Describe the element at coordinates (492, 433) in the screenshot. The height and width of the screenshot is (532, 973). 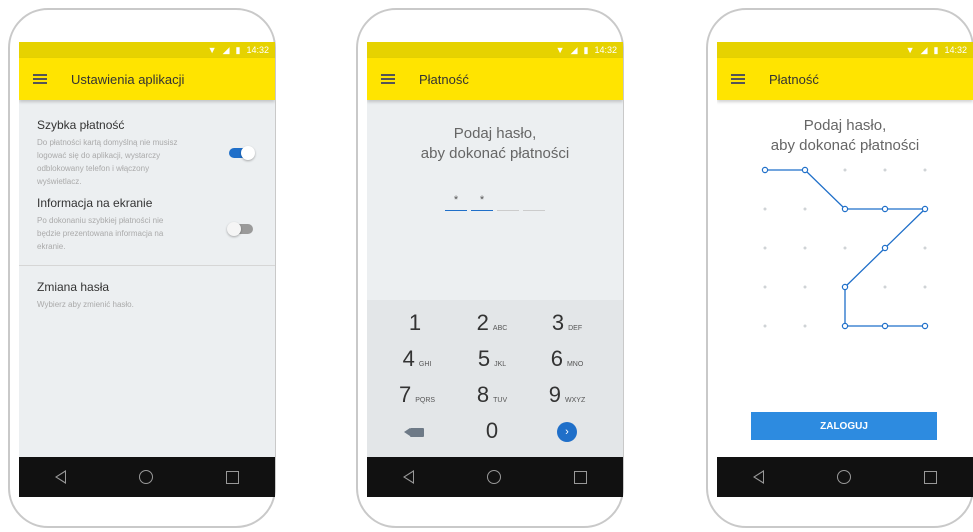
I see `key-0: 0` at that location.